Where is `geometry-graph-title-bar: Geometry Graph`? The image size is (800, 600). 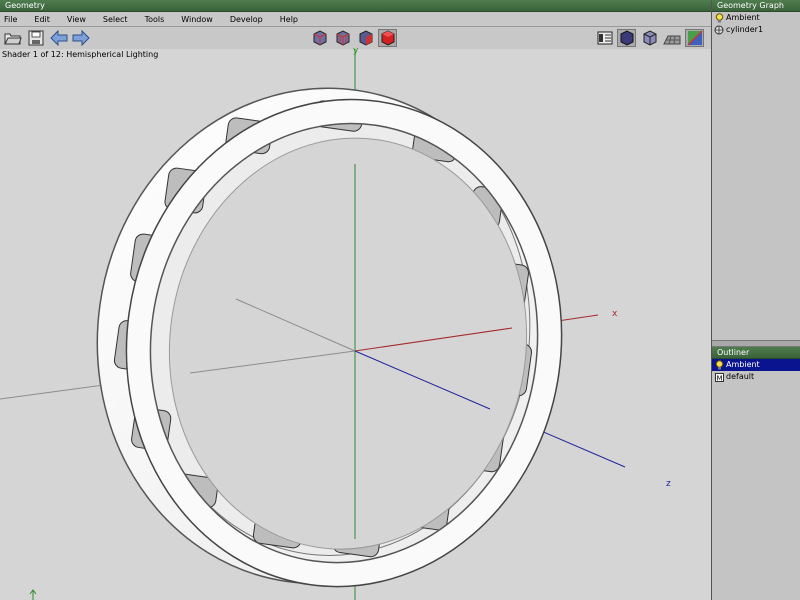
geometry-graph-title-bar: Geometry Graph is located at coordinates (756, 6).